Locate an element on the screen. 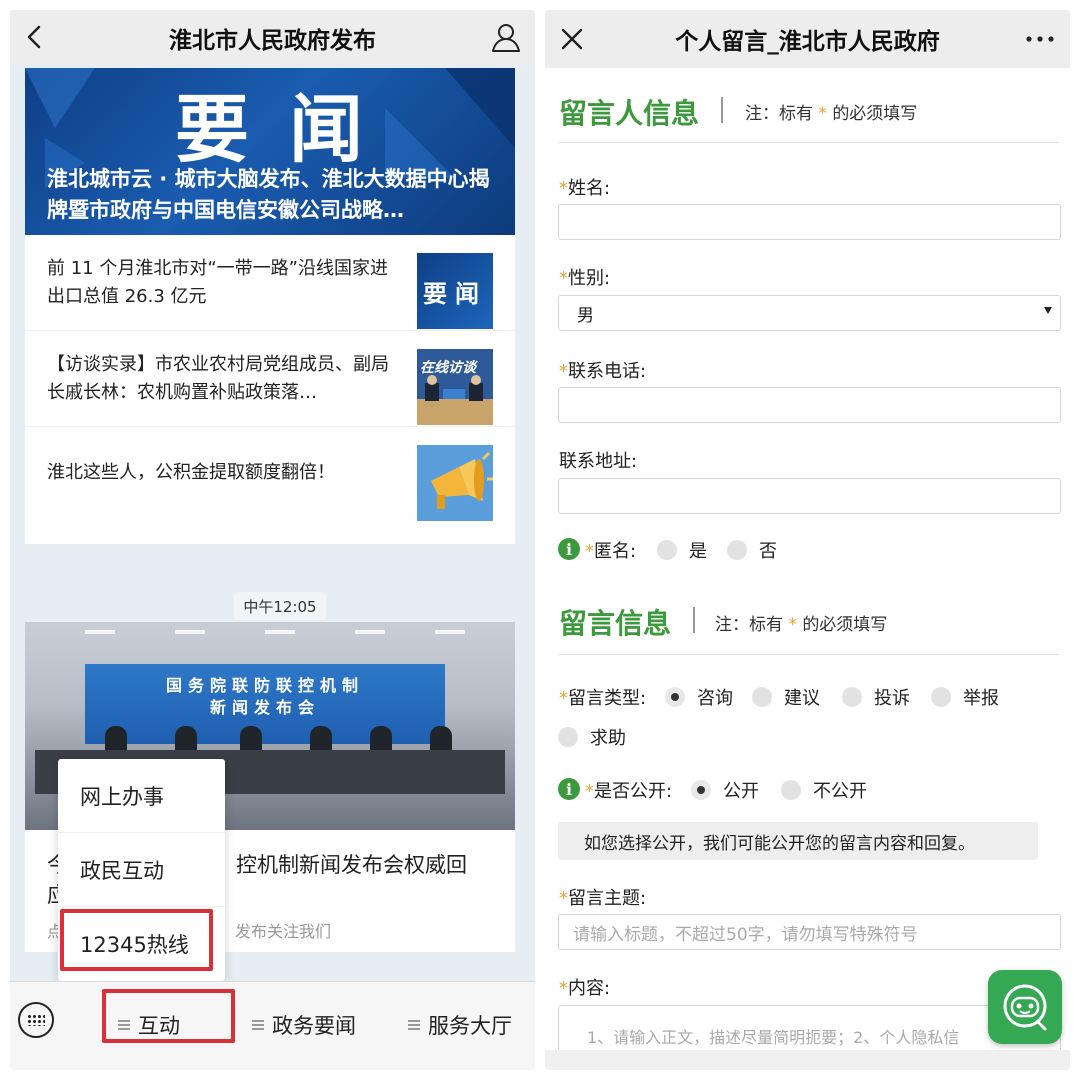 The image size is (1080, 1080). public-hint: 如您选择公开，我们可能公开您的留言内容和回复。 is located at coordinates (798, 841).